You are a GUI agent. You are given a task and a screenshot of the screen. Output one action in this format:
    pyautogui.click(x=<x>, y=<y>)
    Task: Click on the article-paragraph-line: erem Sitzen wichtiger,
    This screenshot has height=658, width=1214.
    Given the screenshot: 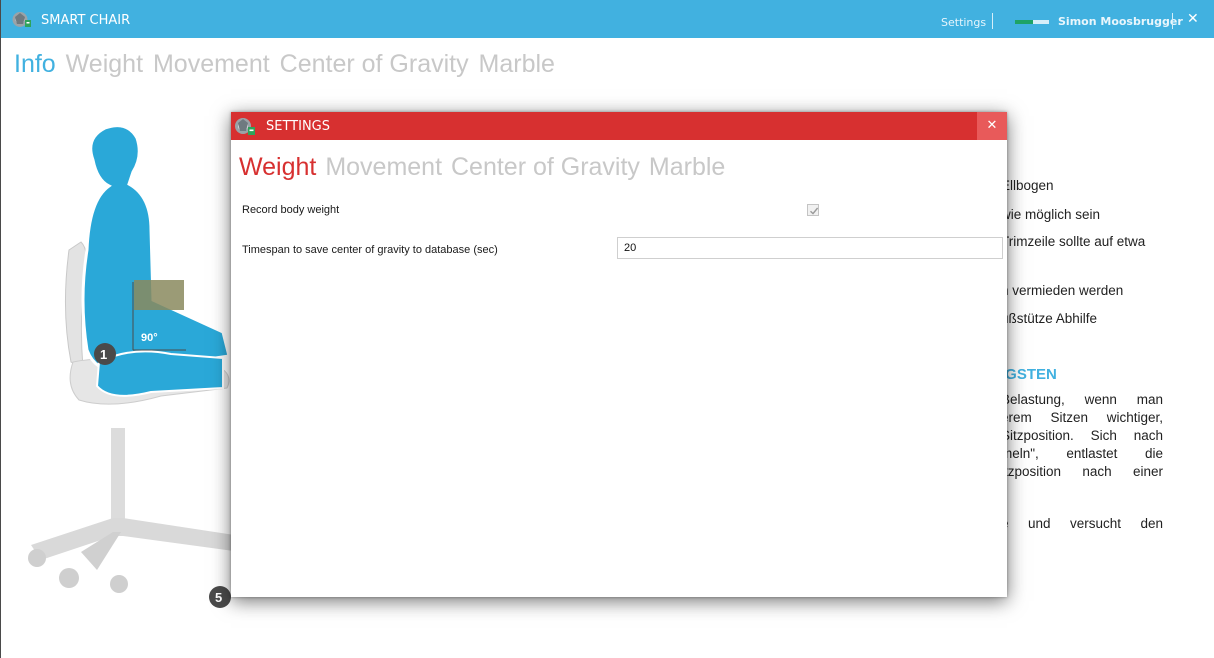 What is the action you would take?
    pyautogui.click(x=1082, y=417)
    